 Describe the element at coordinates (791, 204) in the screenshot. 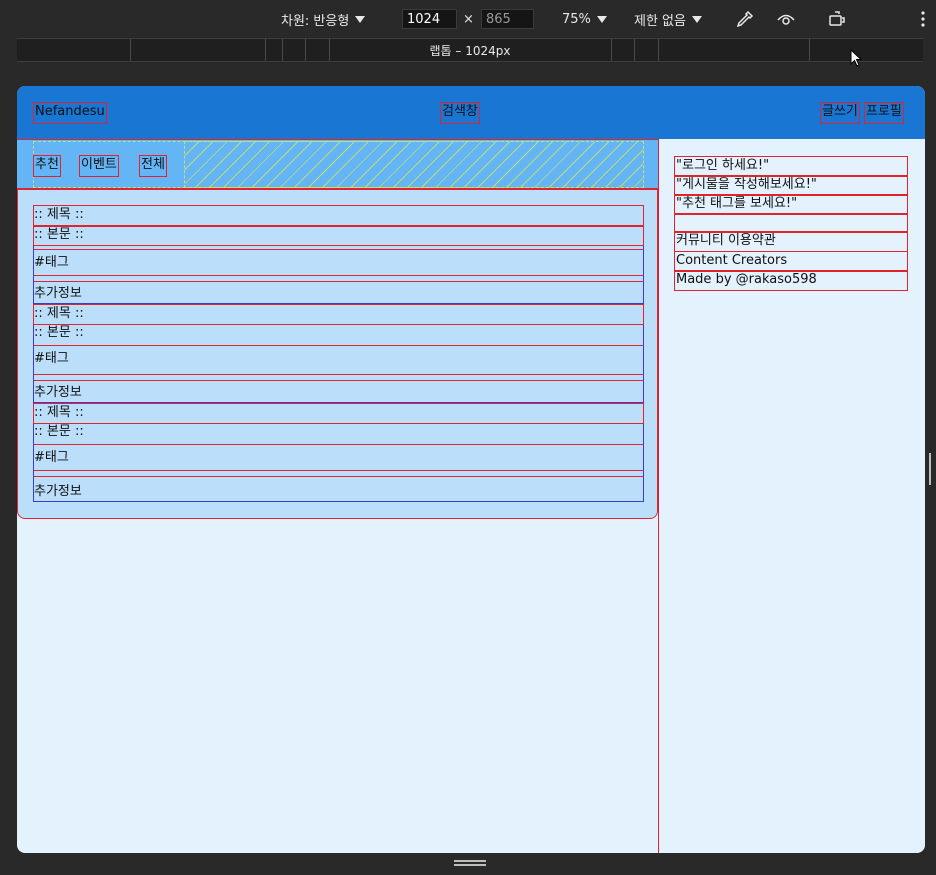

I see `sidebar-message: "추천 태그를 보세요!"` at that location.